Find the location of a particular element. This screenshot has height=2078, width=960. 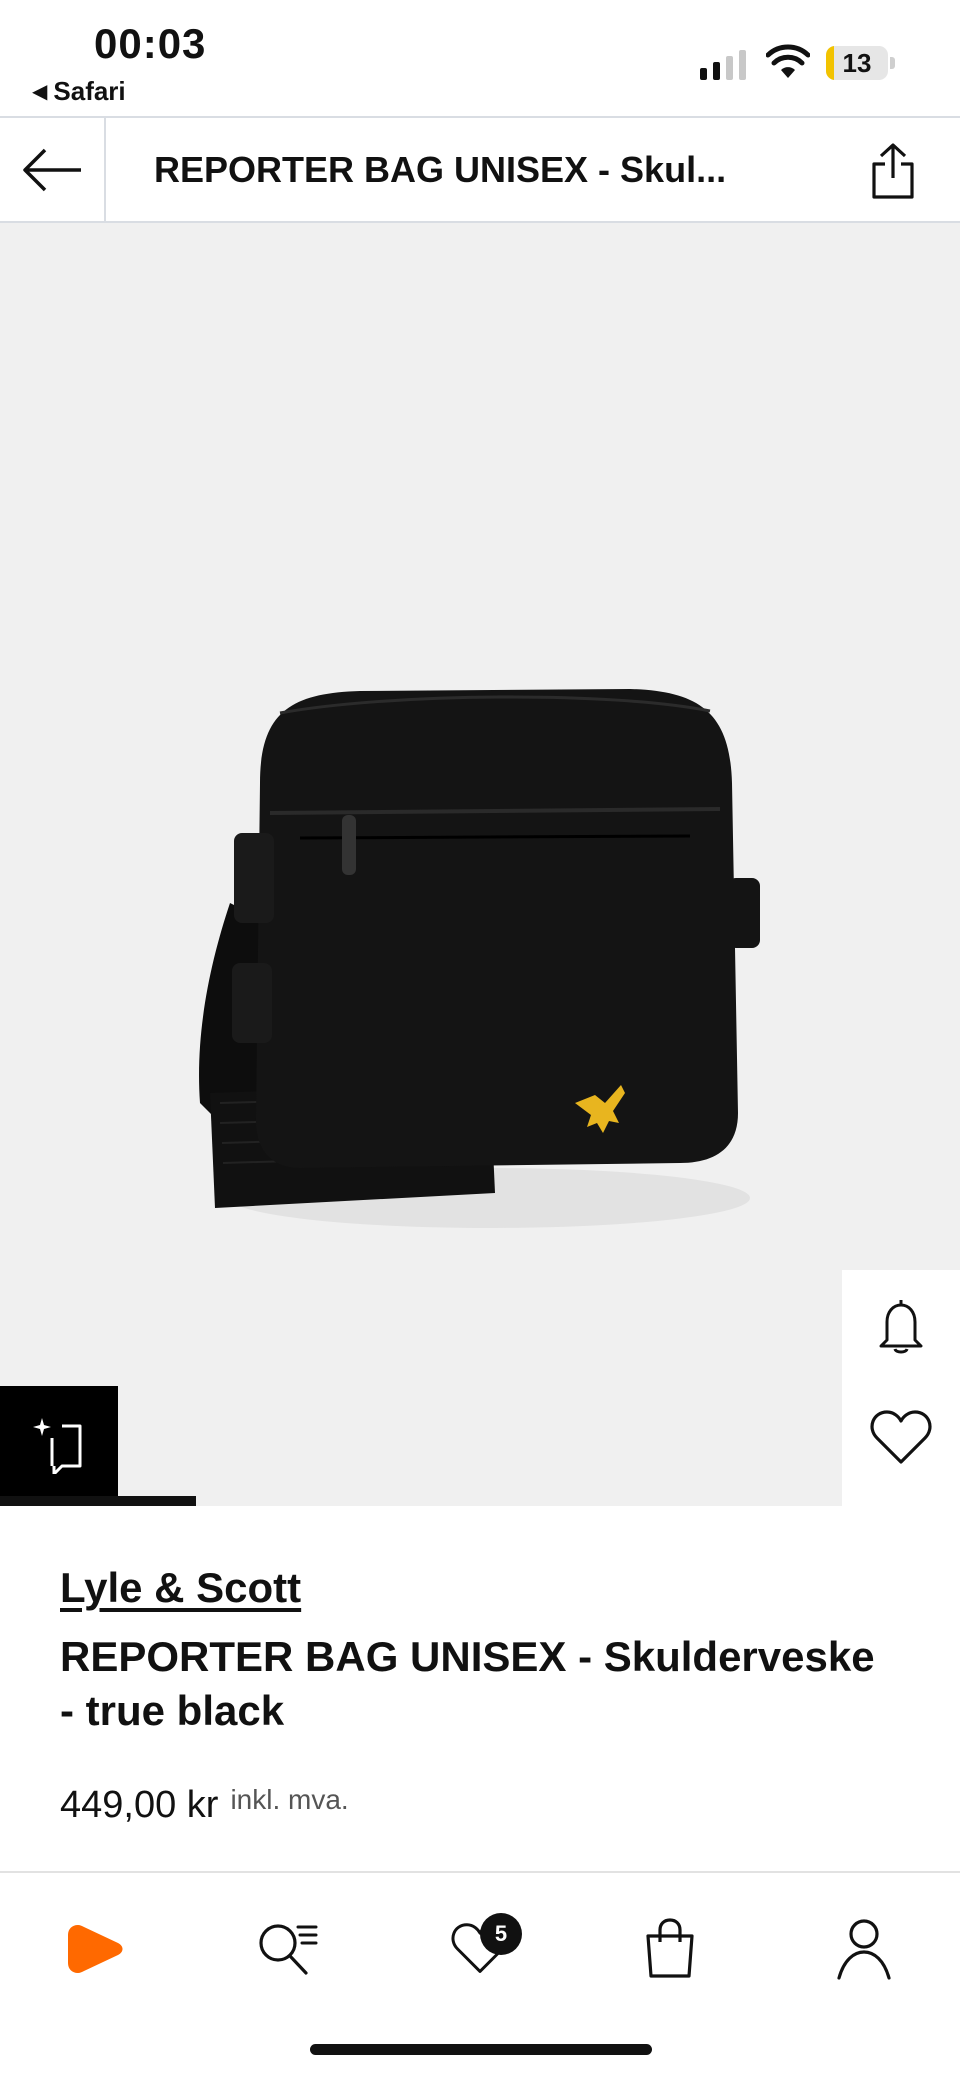

nav-home is located at coordinates (96, 1949).